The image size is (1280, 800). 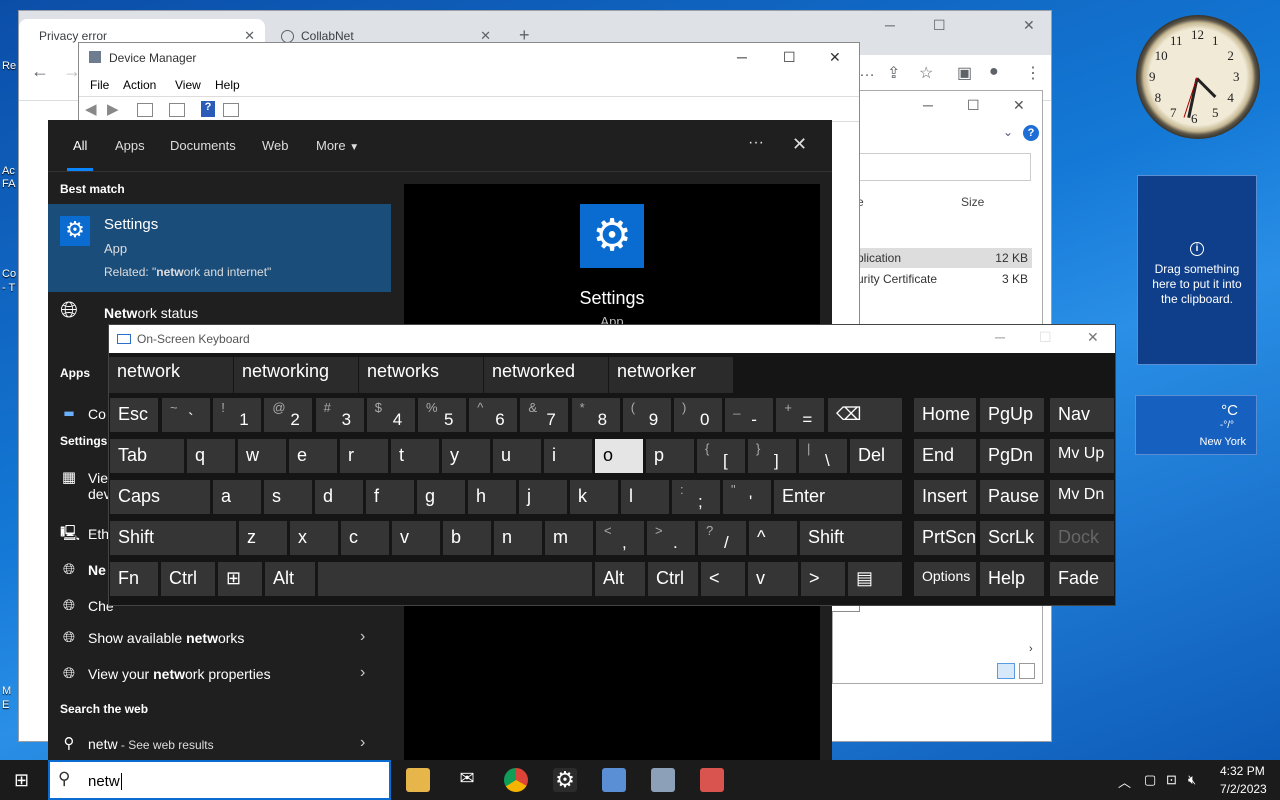 I want to click on tab-more: More ▼, so click(x=337, y=145).